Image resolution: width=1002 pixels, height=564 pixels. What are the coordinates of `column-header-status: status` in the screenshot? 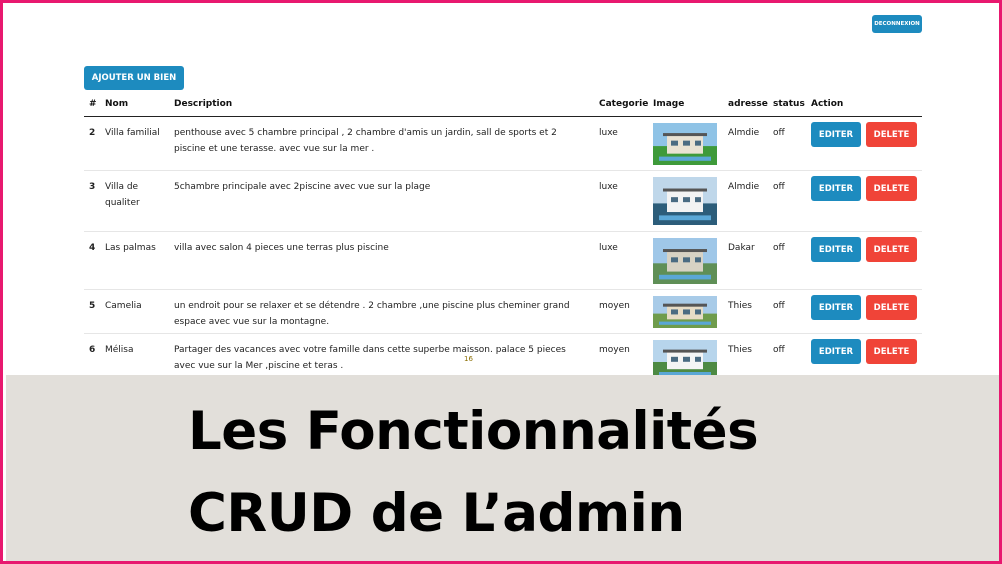 It's located at (789, 104).